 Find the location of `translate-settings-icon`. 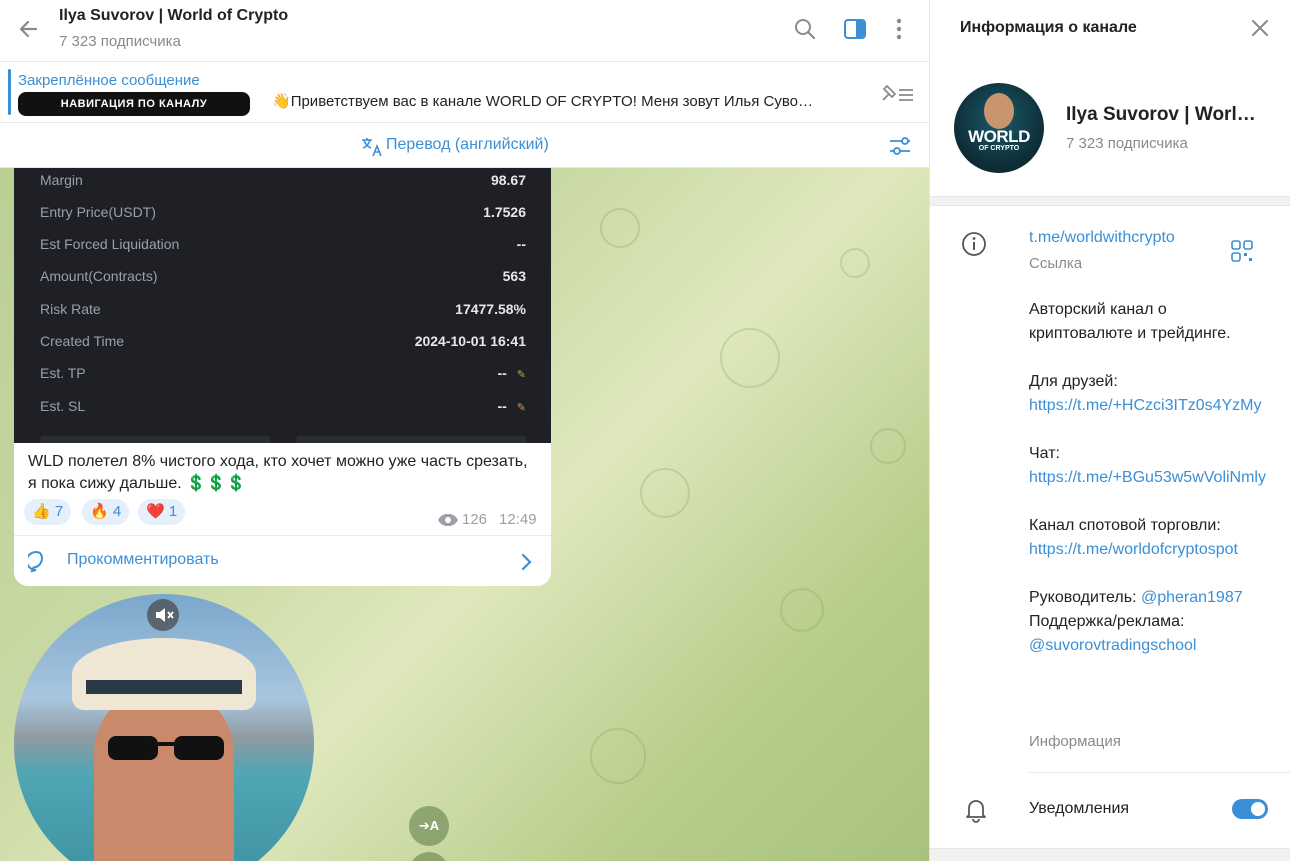

translate-settings-icon is located at coordinates (900, 146).